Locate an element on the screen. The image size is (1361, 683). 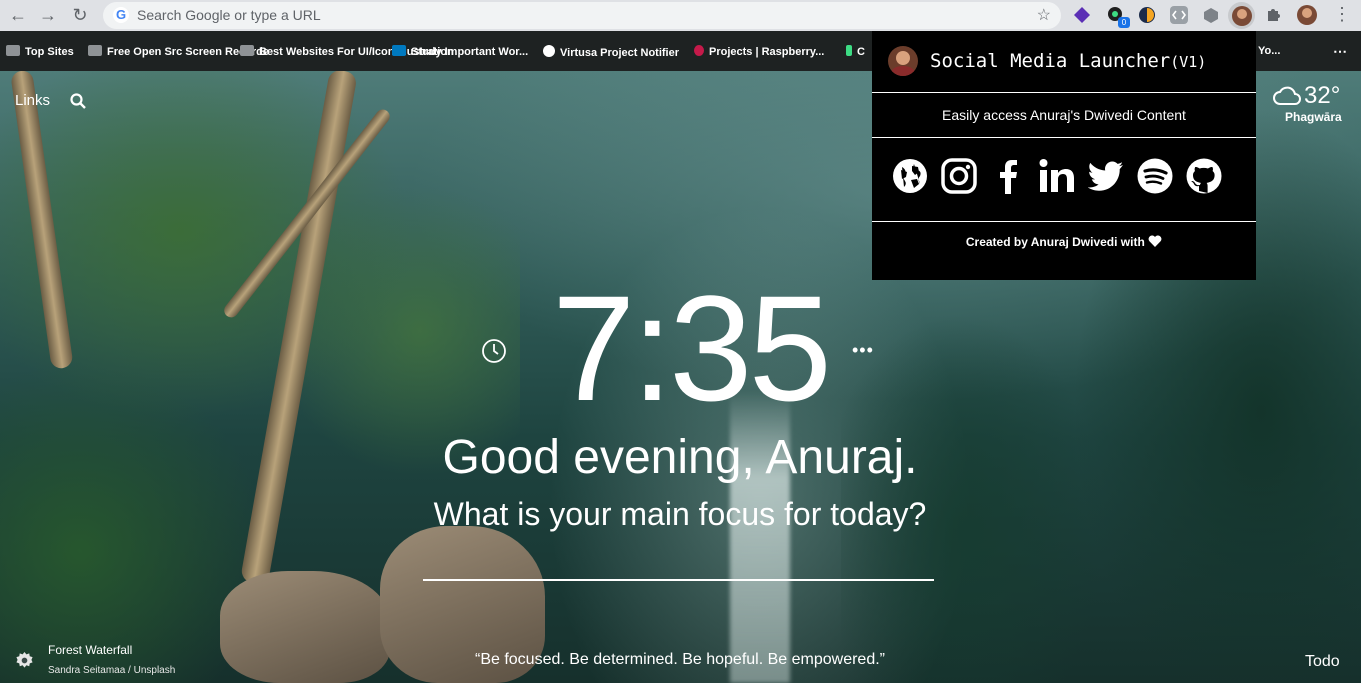
globe-icon is located at coordinates (910, 176).